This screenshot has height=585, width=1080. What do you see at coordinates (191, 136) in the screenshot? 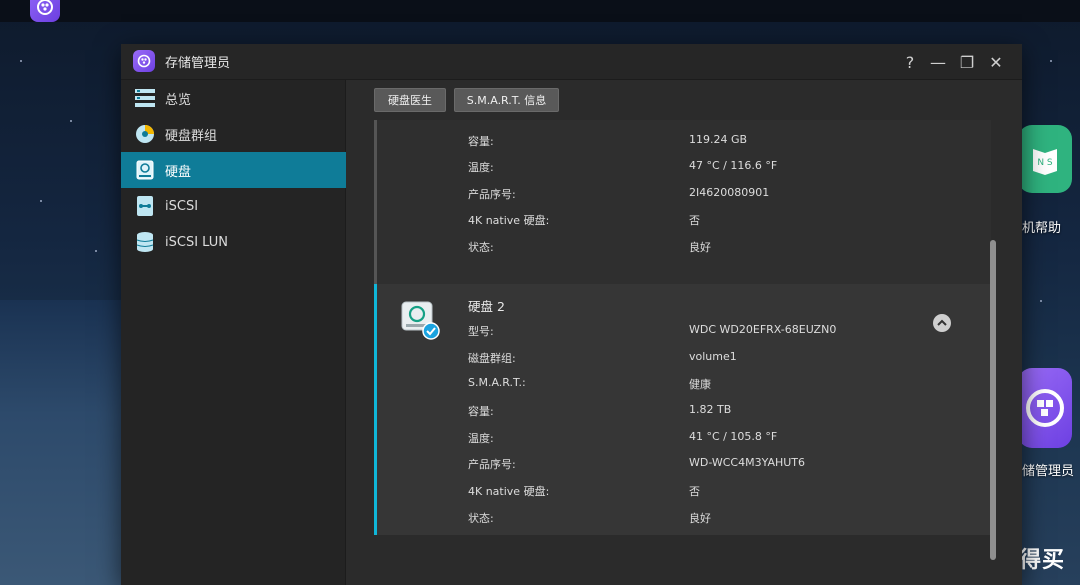
I see `sidebar-item-label: 硬盘群组` at bounding box center [191, 136].